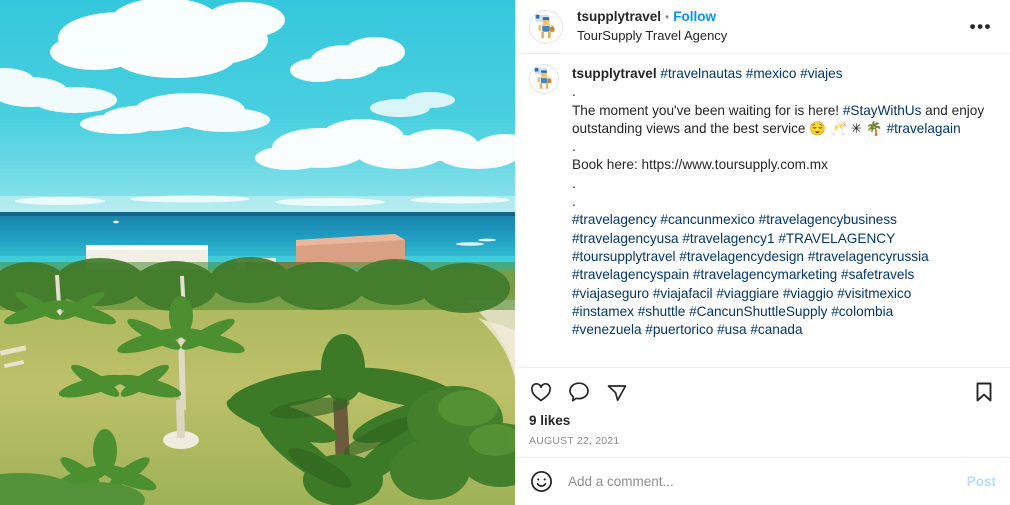 The height and width of the screenshot is (505, 1010). Describe the element at coordinates (924, 128) in the screenshot. I see `caption-tag-travelagain: #travelagain` at that location.